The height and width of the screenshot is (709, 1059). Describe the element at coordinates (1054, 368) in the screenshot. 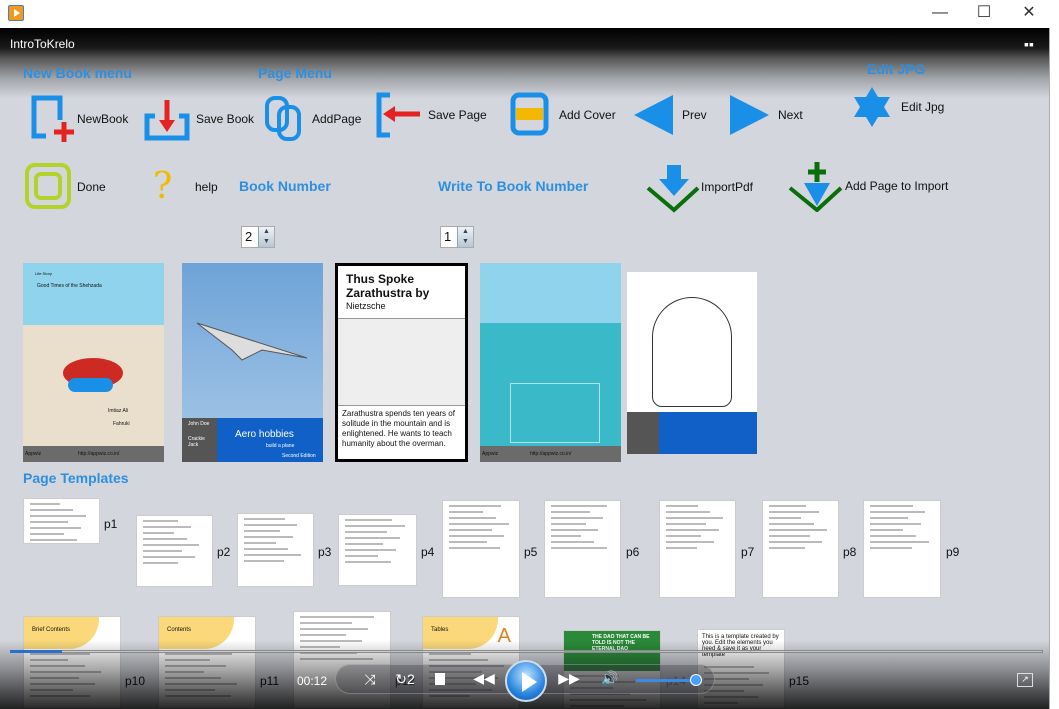

I see `background-window-edge` at that location.